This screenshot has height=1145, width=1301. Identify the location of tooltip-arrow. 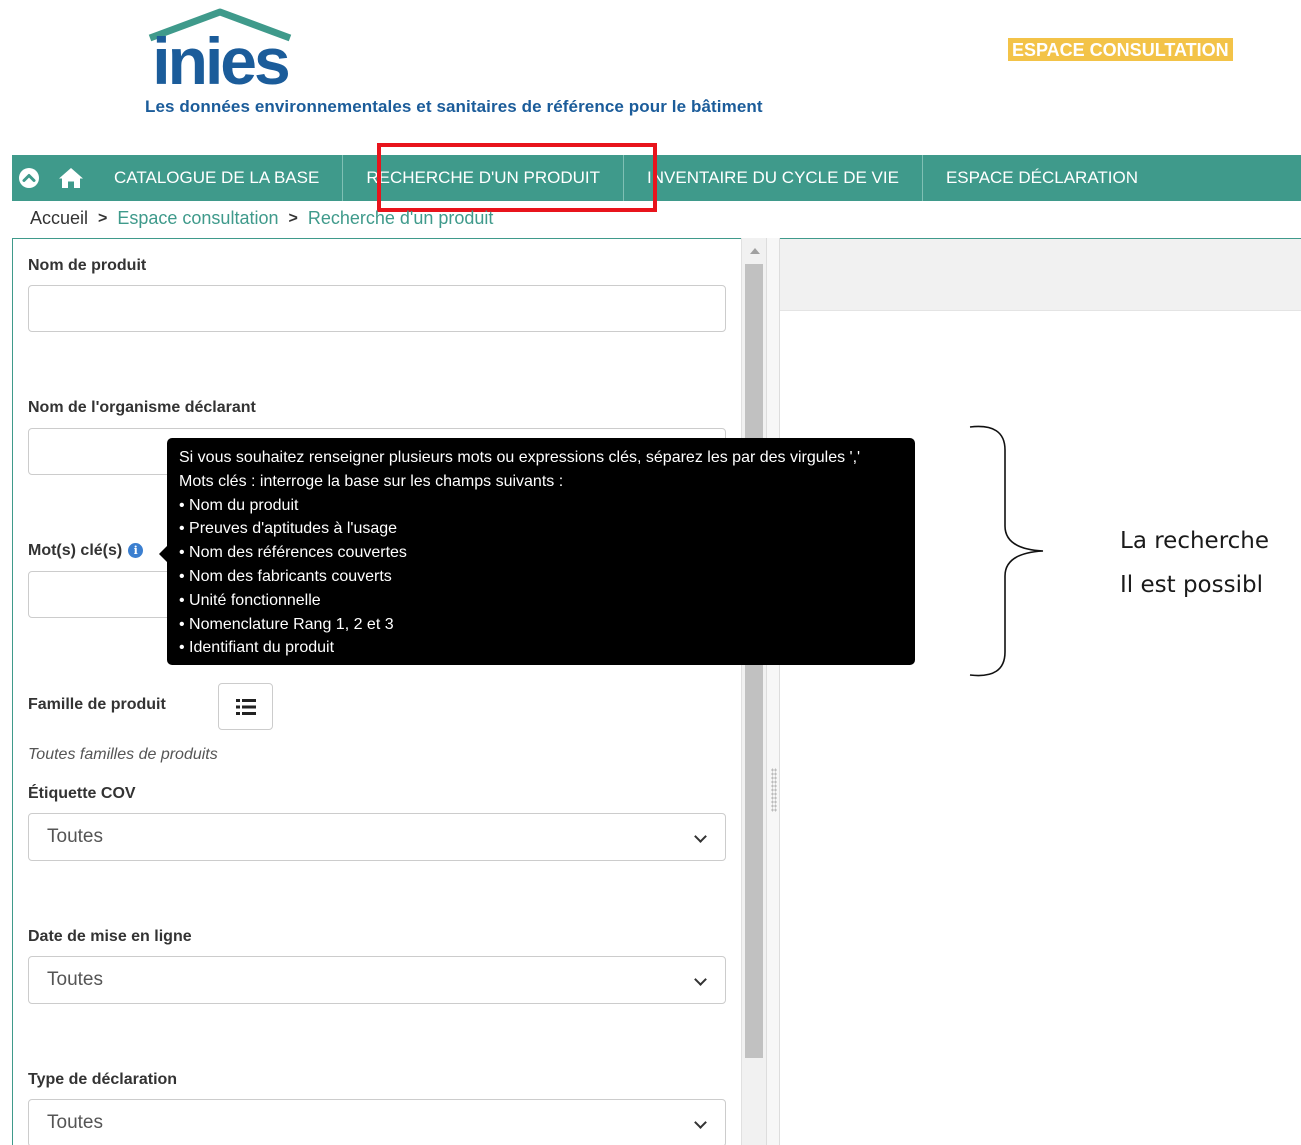
(163, 554).